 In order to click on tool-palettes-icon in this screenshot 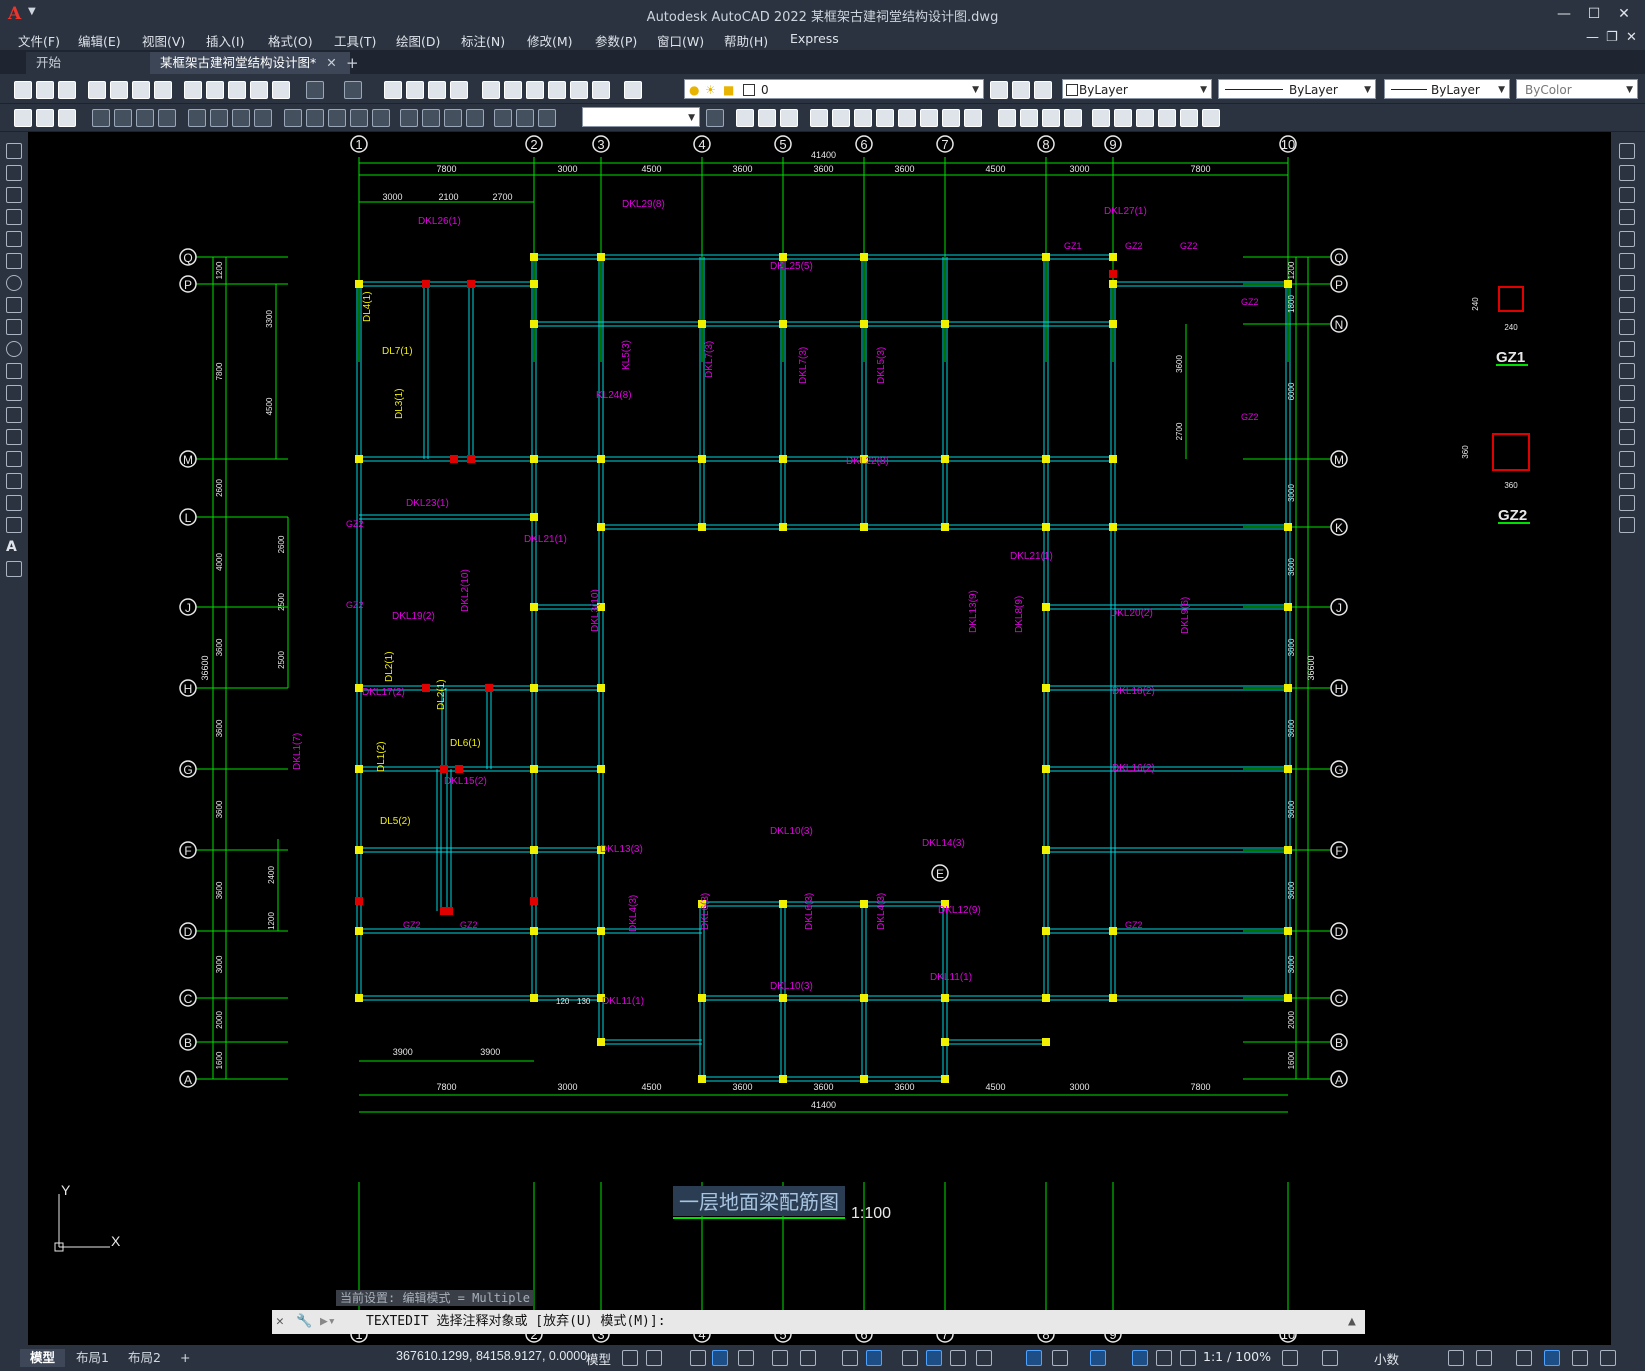, I will do `click(535, 90)`.